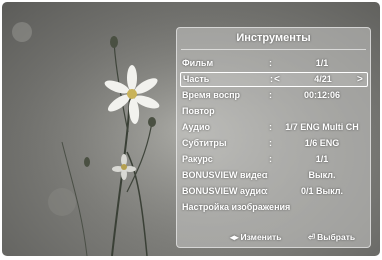  Describe the element at coordinates (277, 79) in the screenshot. I see `chevron-left-icon: <` at that location.